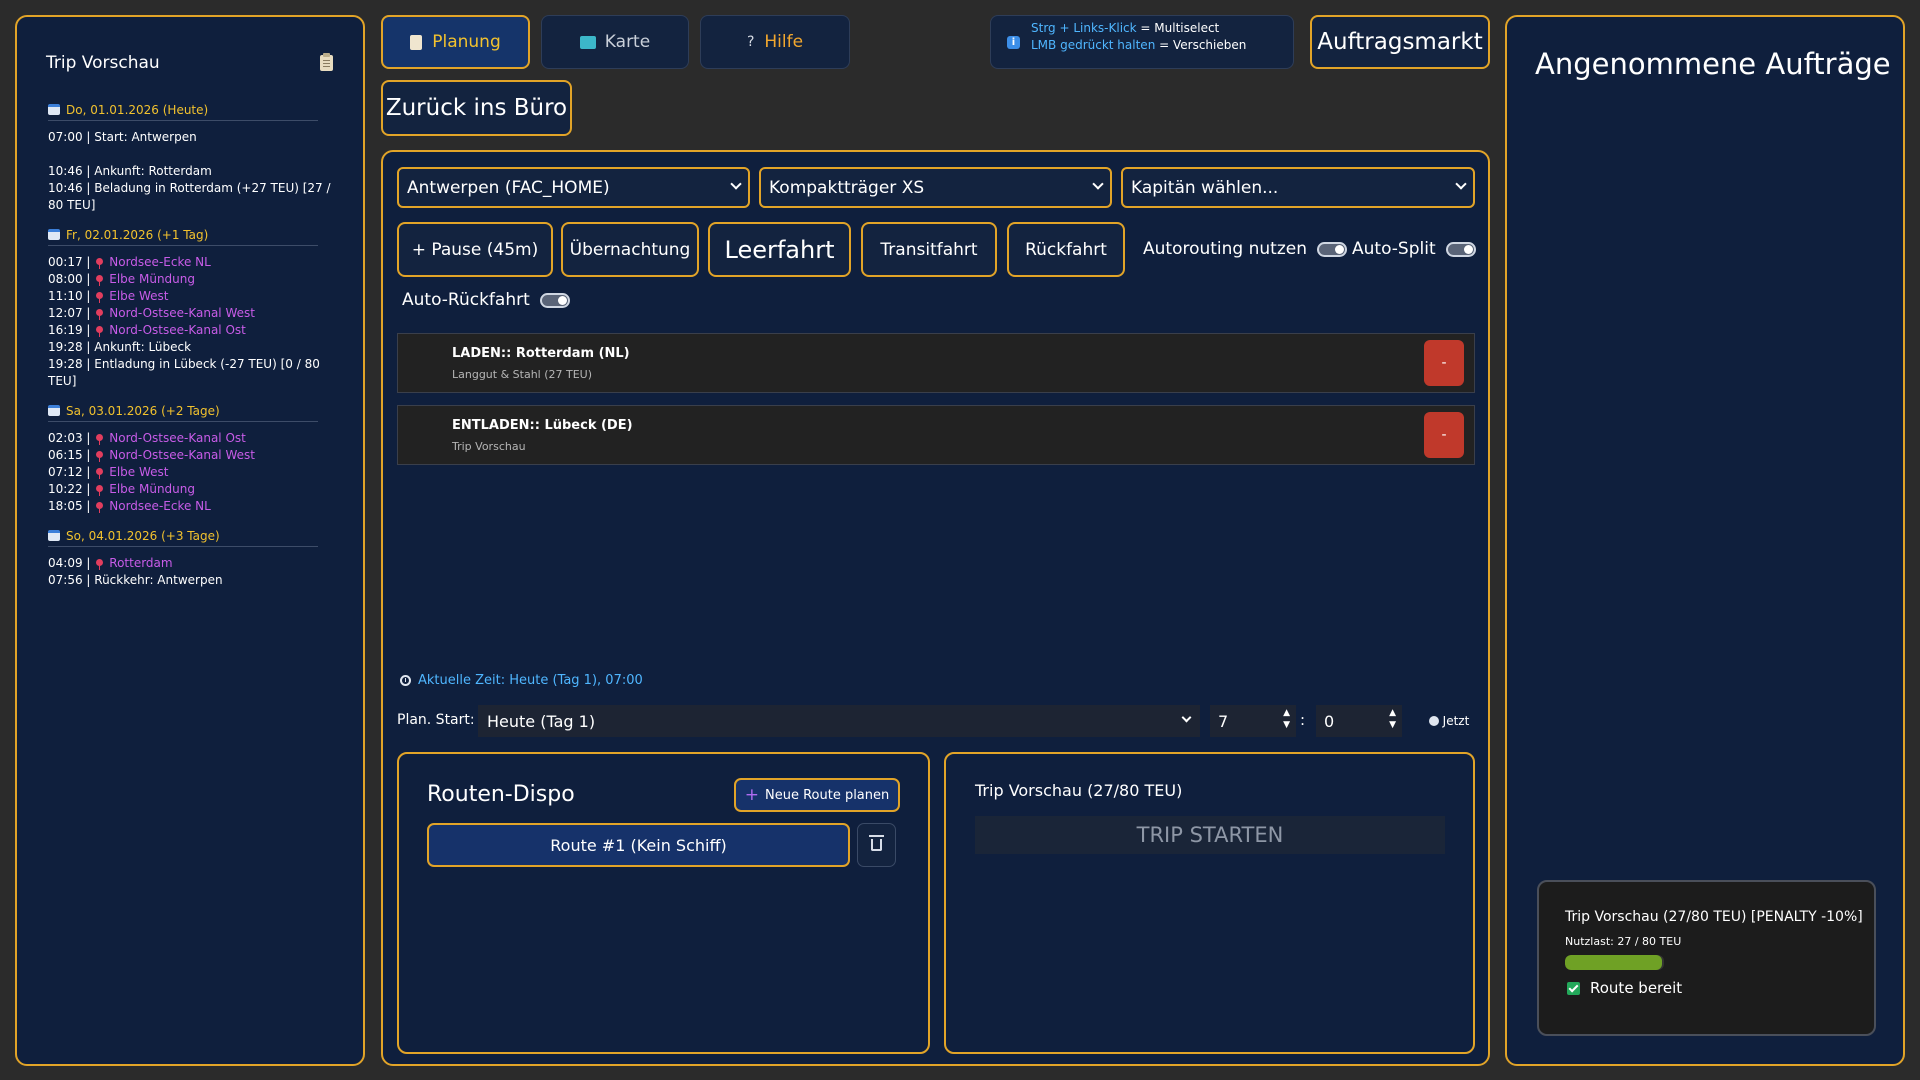  I want to click on entry-text: Ankunft: Lübeck, so click(143, 347).